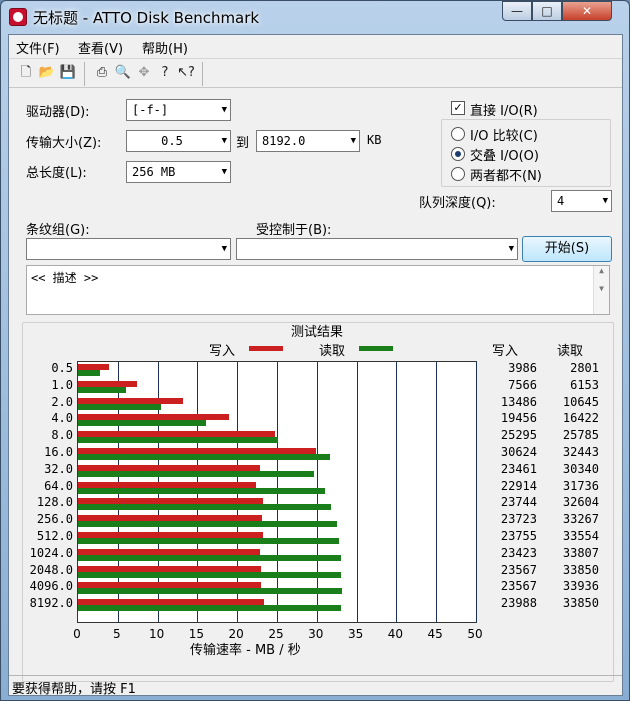 The height and width of the screenshot is (701, 630). Describe the element at coordinates (51, 569) in the screenshot. I see `y-tick-label: 2048.0` at that location.